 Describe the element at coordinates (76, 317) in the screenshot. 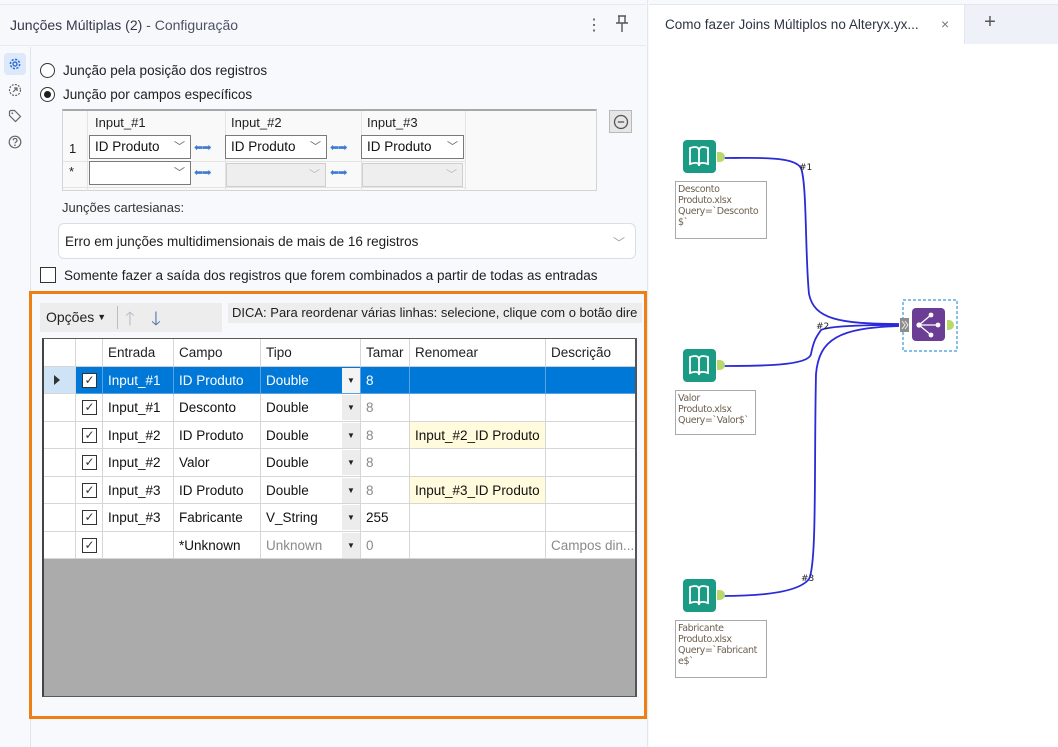

I see `options-dropdown-button: Opções ▼` at that location.